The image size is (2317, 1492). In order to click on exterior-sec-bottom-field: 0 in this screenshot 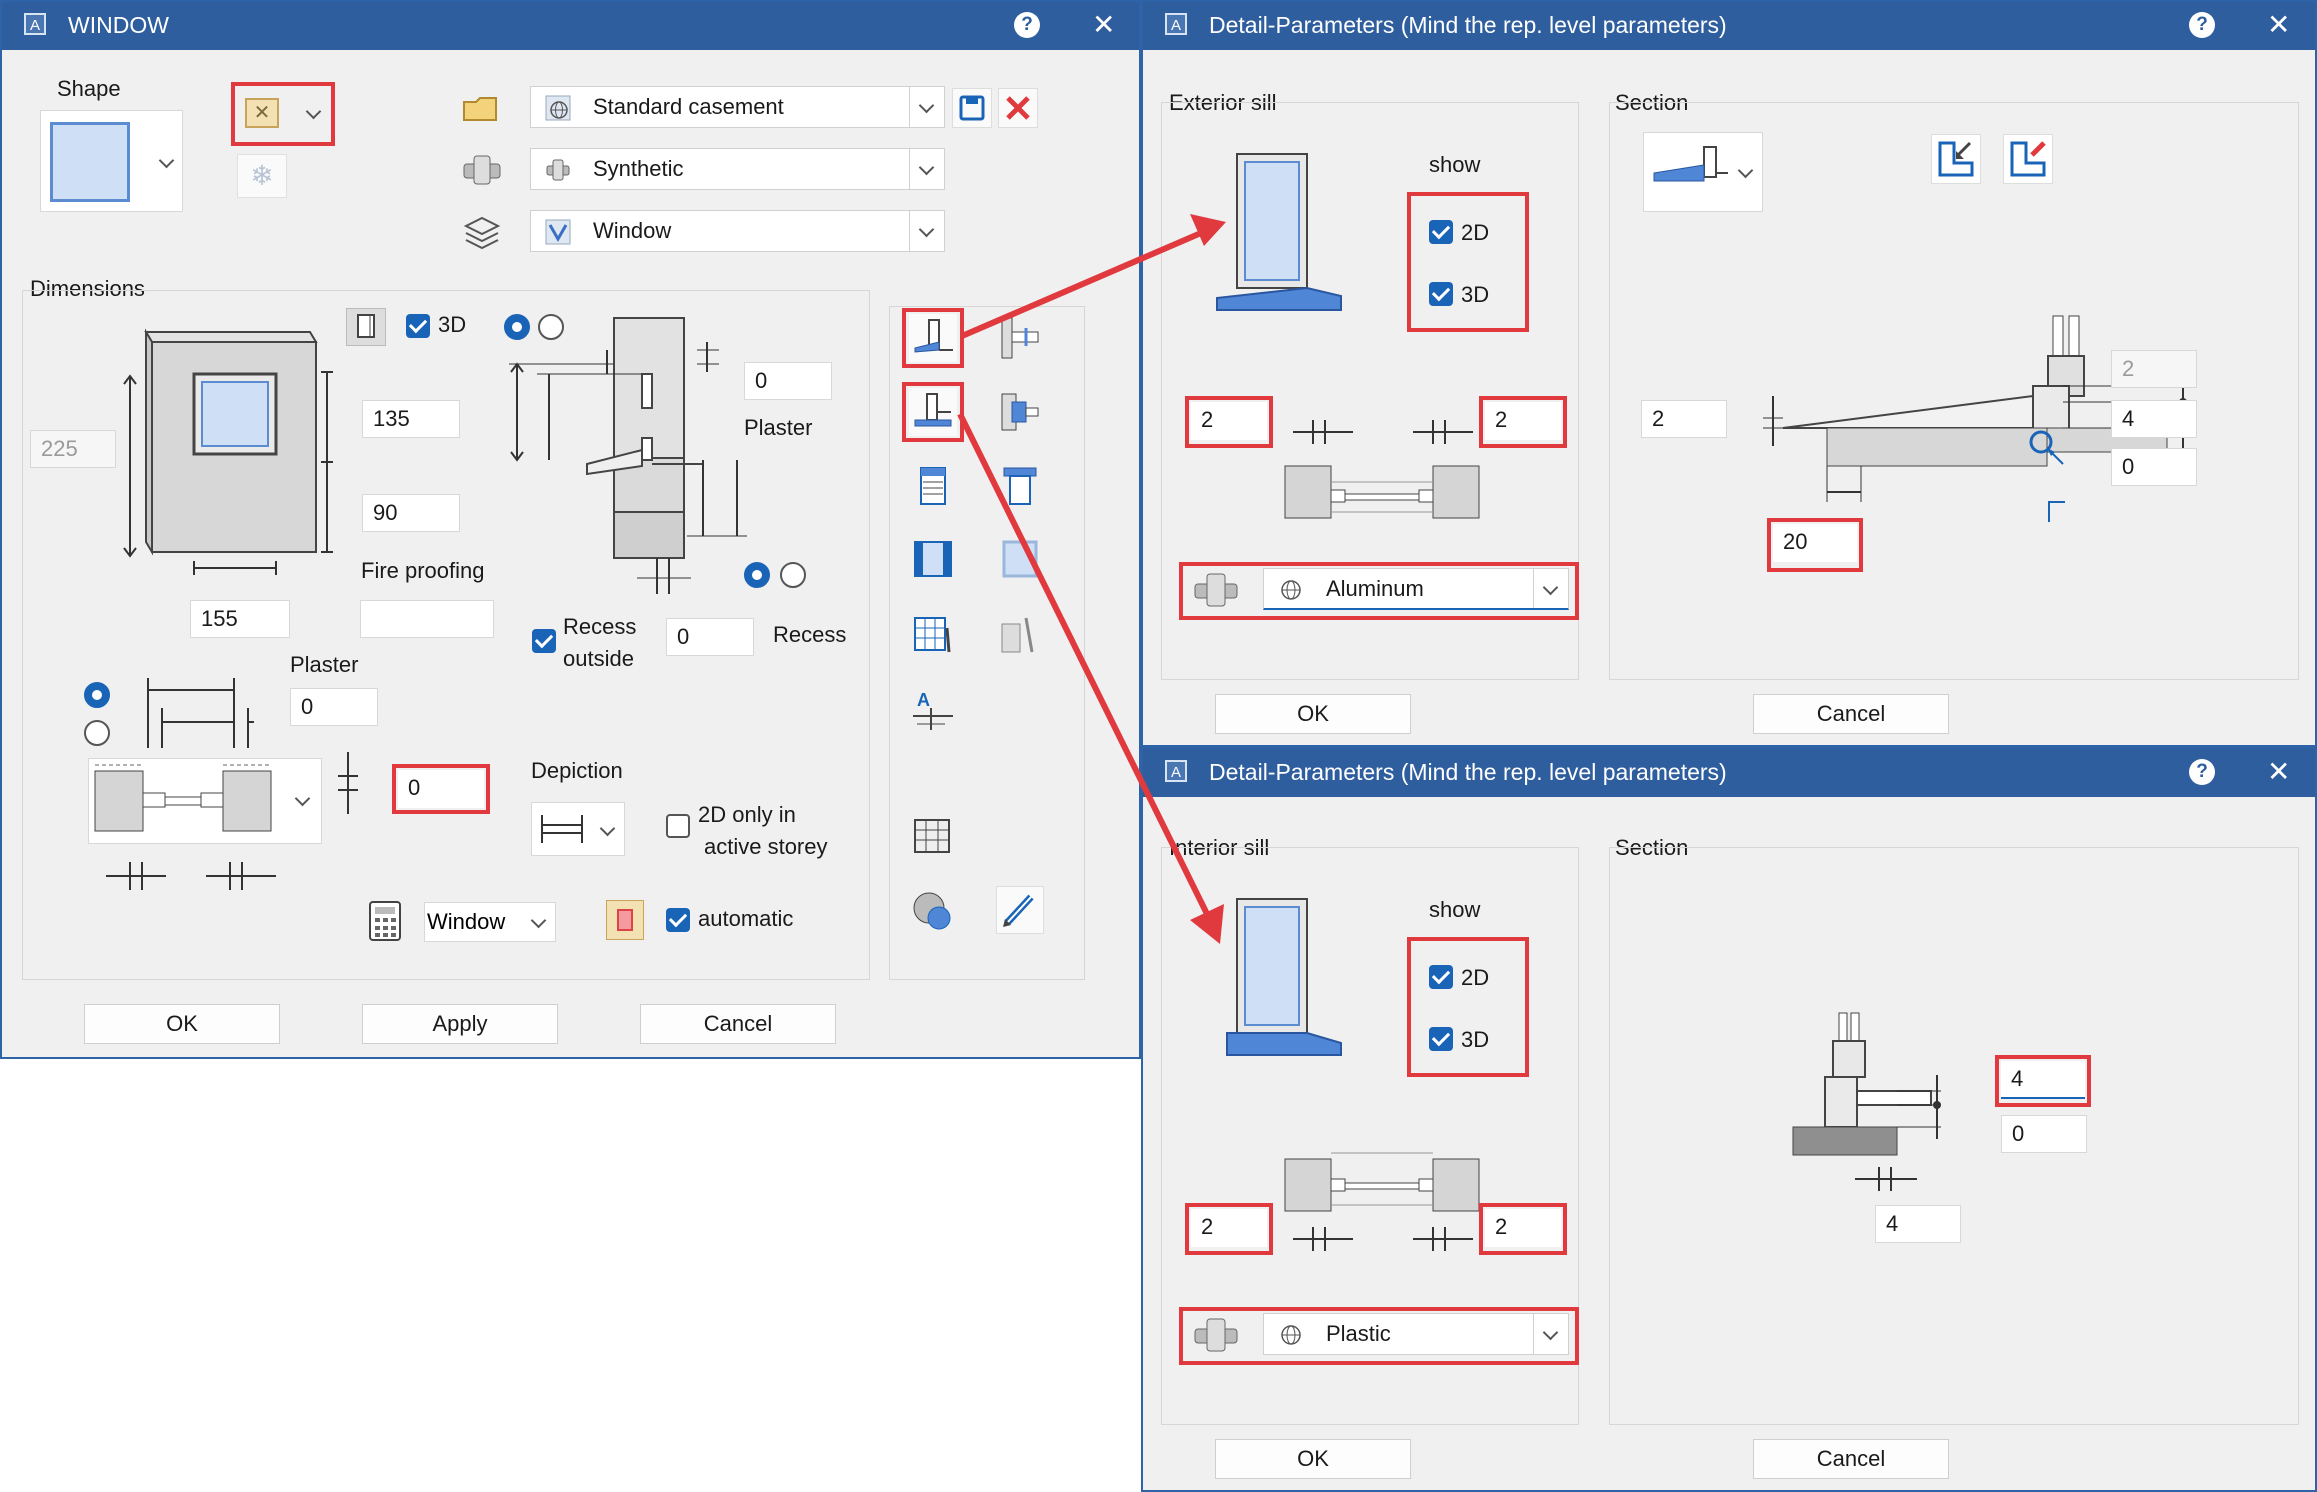, I will do `click(2154, 467)`.